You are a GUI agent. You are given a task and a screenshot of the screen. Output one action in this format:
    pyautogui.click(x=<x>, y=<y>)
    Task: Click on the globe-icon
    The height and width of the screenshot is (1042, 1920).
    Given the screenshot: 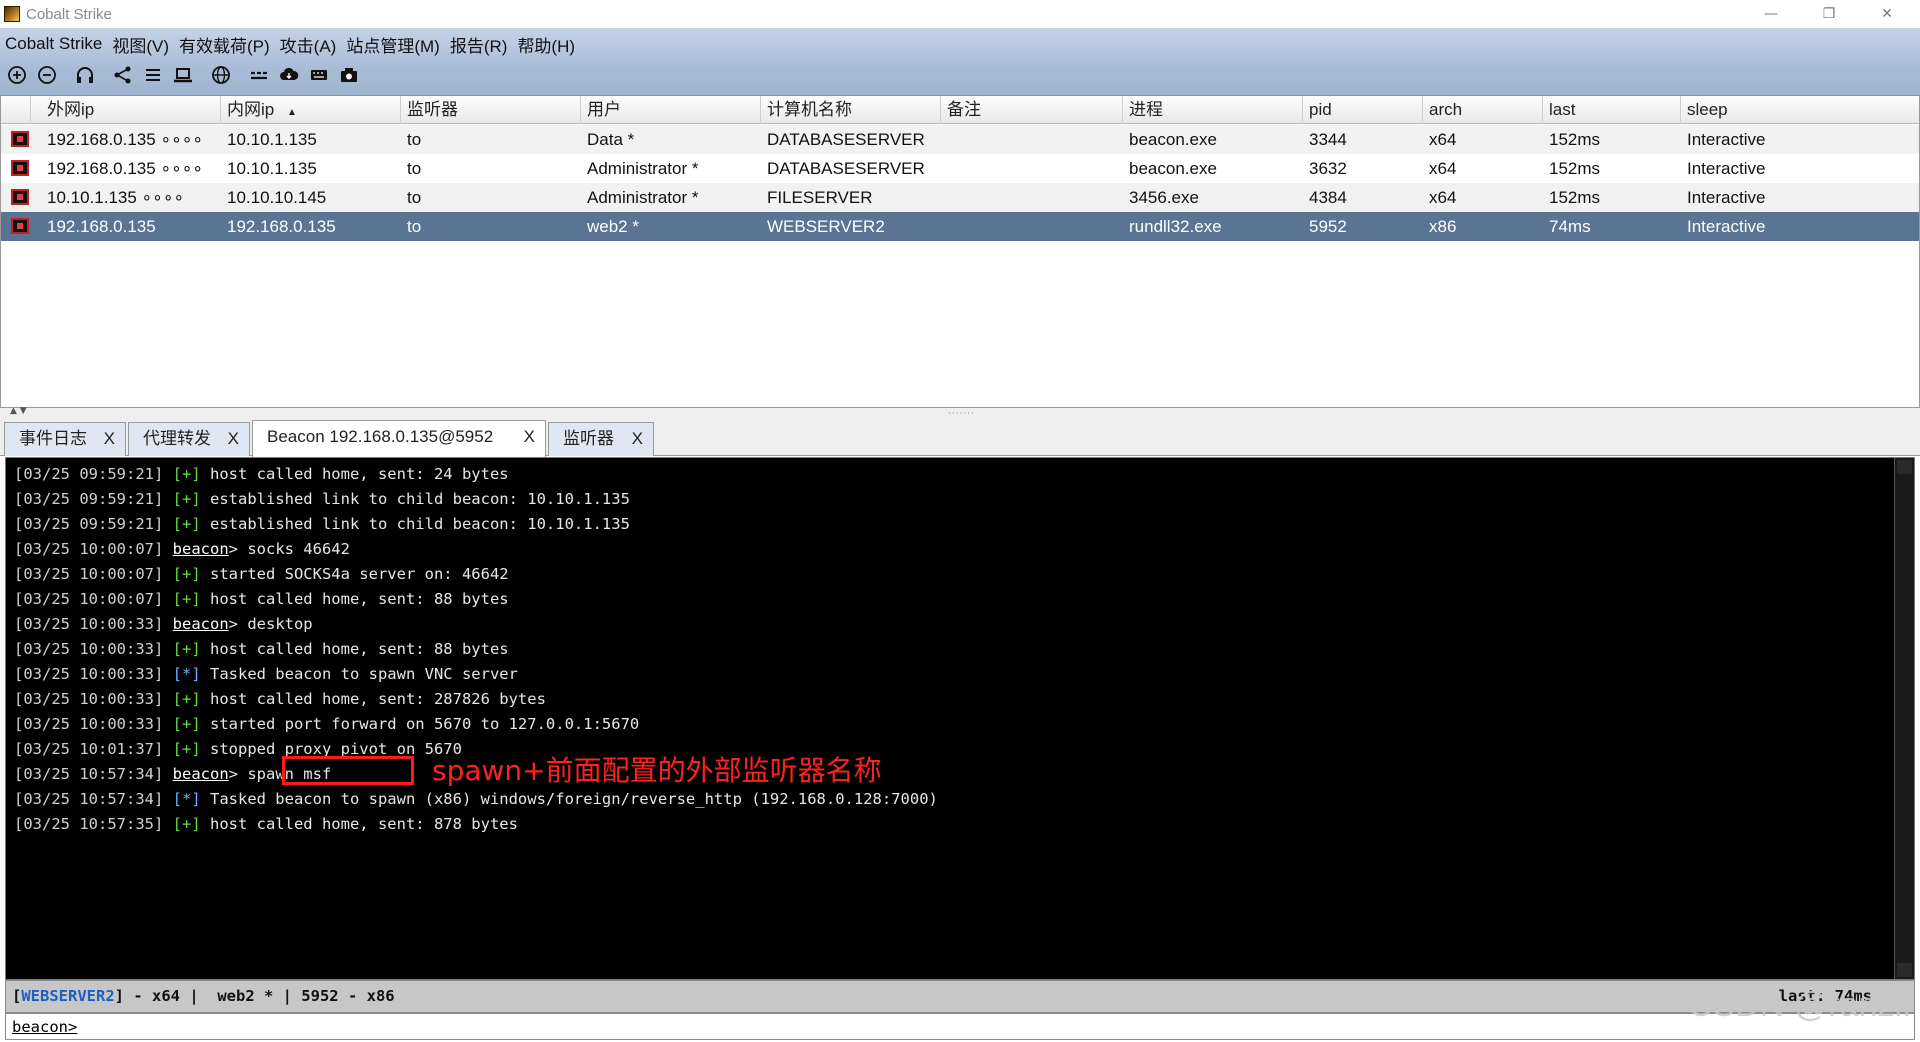 What is the action you would take?
    pyautogui.click(x=221, y=75)
    